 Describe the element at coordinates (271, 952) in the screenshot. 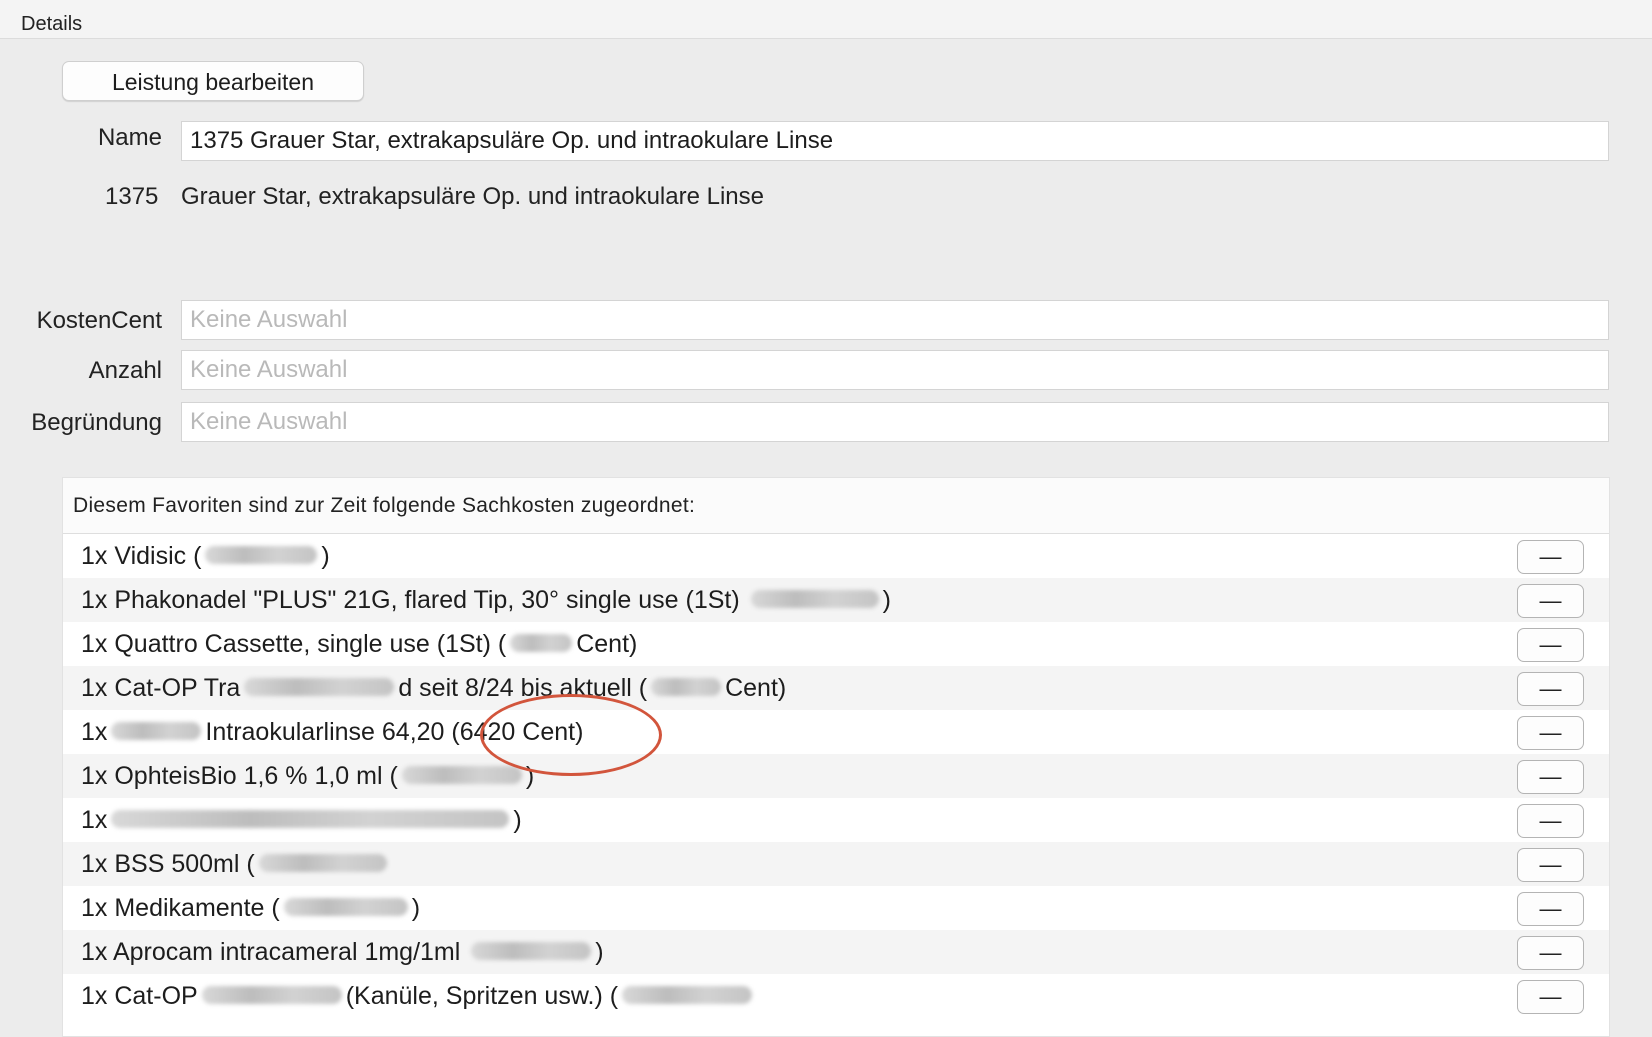

I see `item-prefix: 1x Aprocam intracameral 1mg/1ml` at that location.